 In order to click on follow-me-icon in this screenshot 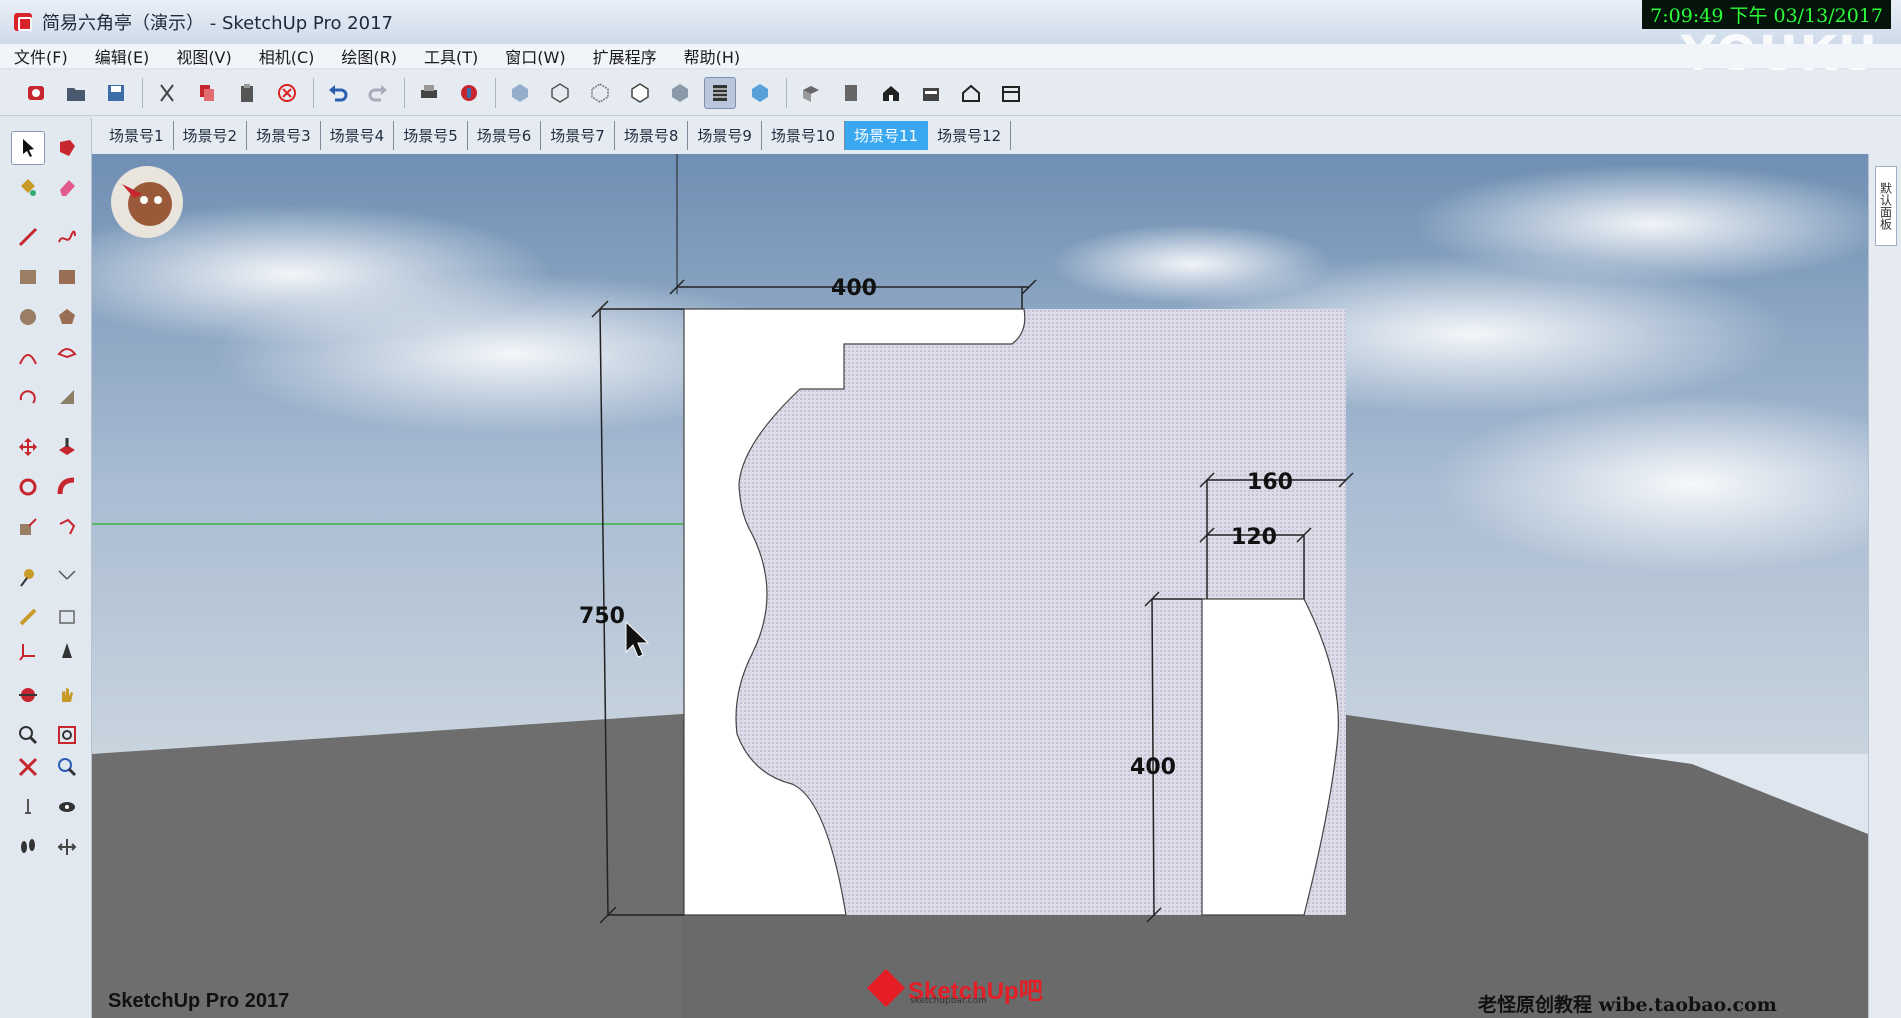, I will do `click(67, 487)`.